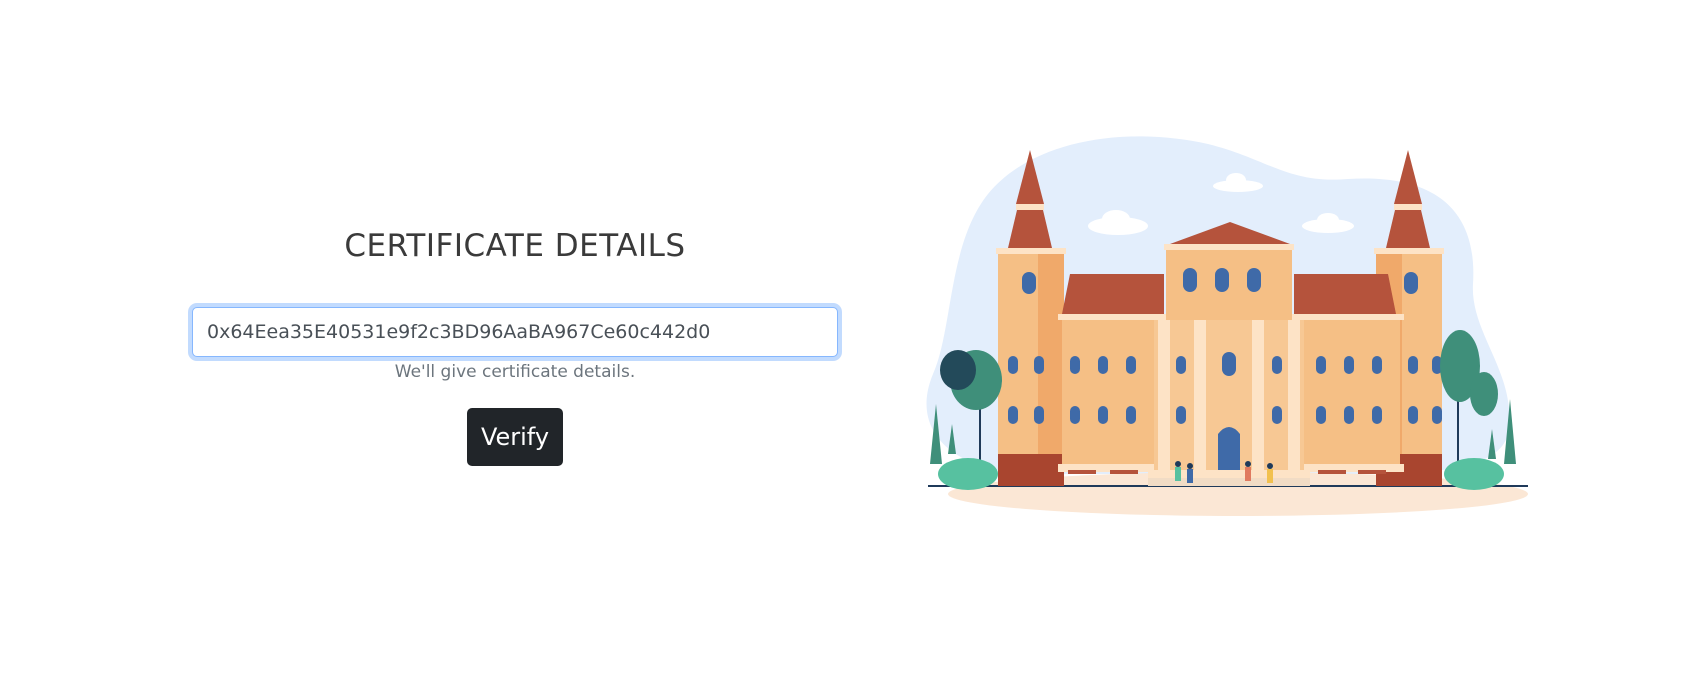 The image size is (1702, 689). I want to click on certificate-address-input, so click(515, 332).